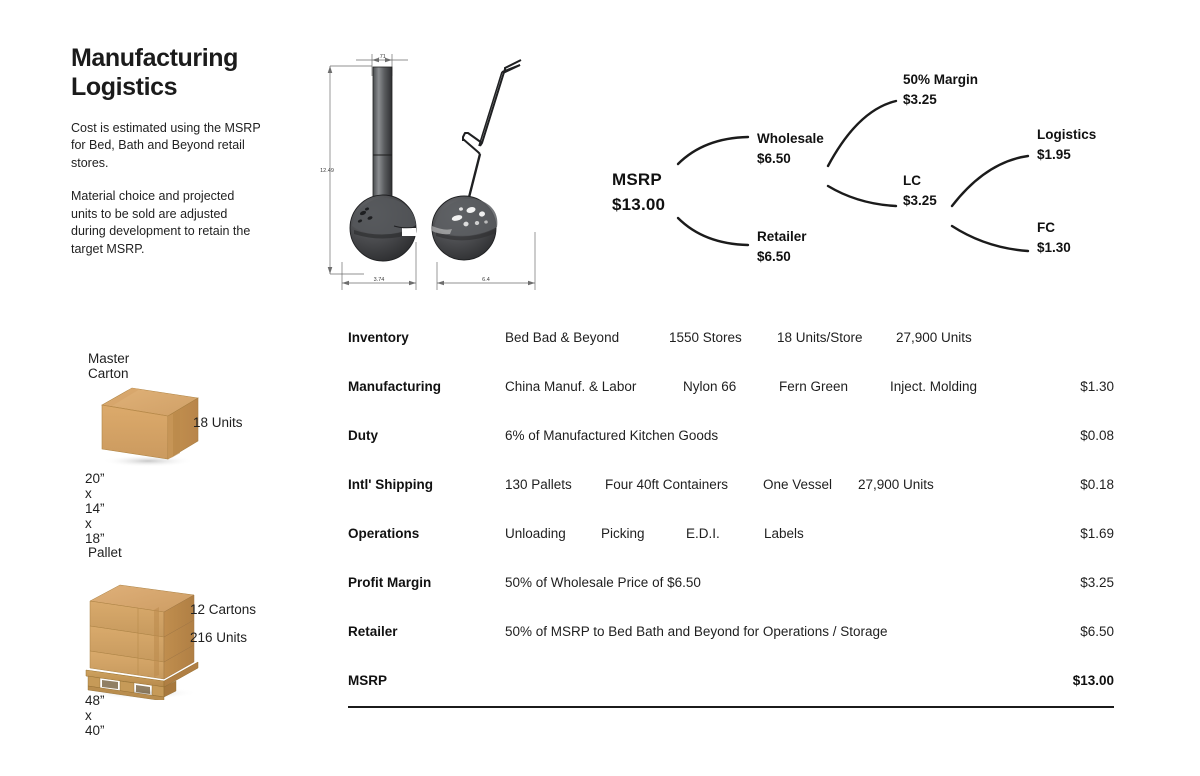 The image size is (1200, 776). What do you see at coordinates (219, 637) in the screenshot?
I see `pallet-units: 216 Units` at bounding box center [219, 637].